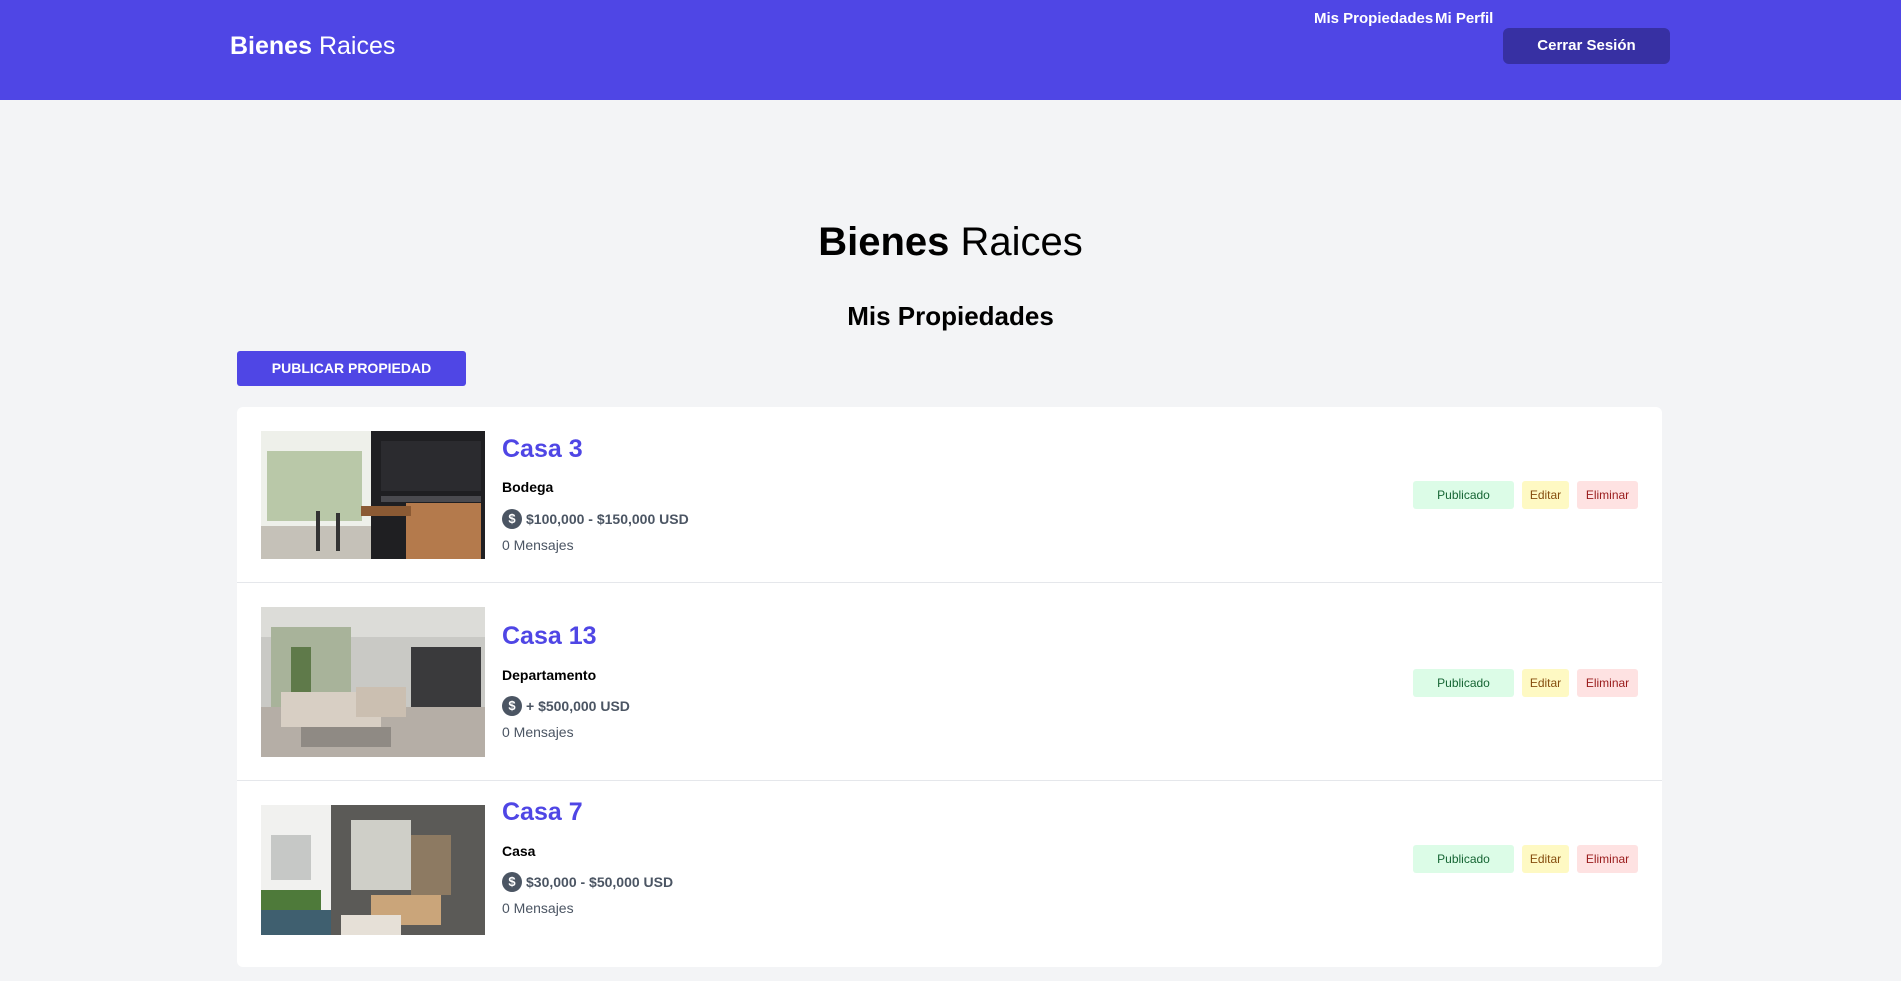 This screenshot has height=981, width=1901. I want to click on nav-mi-perfil: Mi Perfil, so click(1464, 19).